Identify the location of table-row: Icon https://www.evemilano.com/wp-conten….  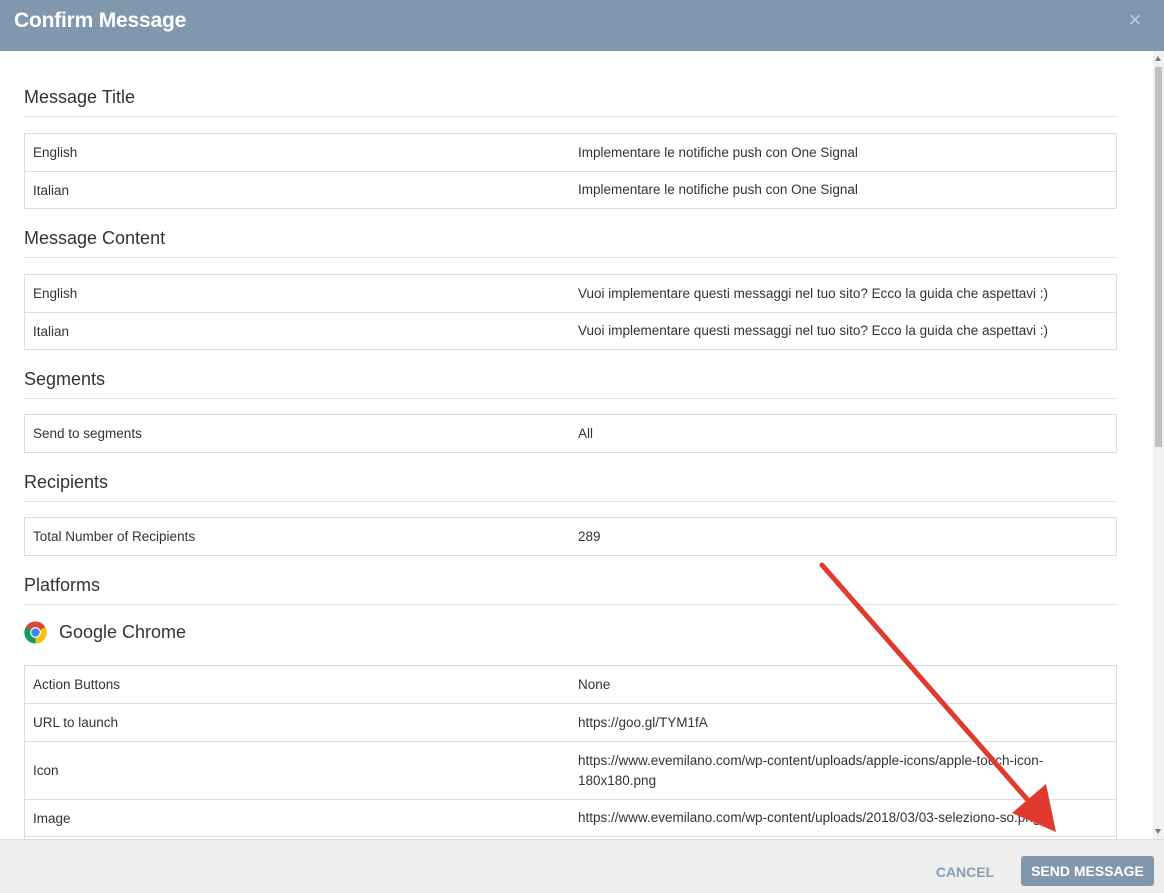
(570, 770).